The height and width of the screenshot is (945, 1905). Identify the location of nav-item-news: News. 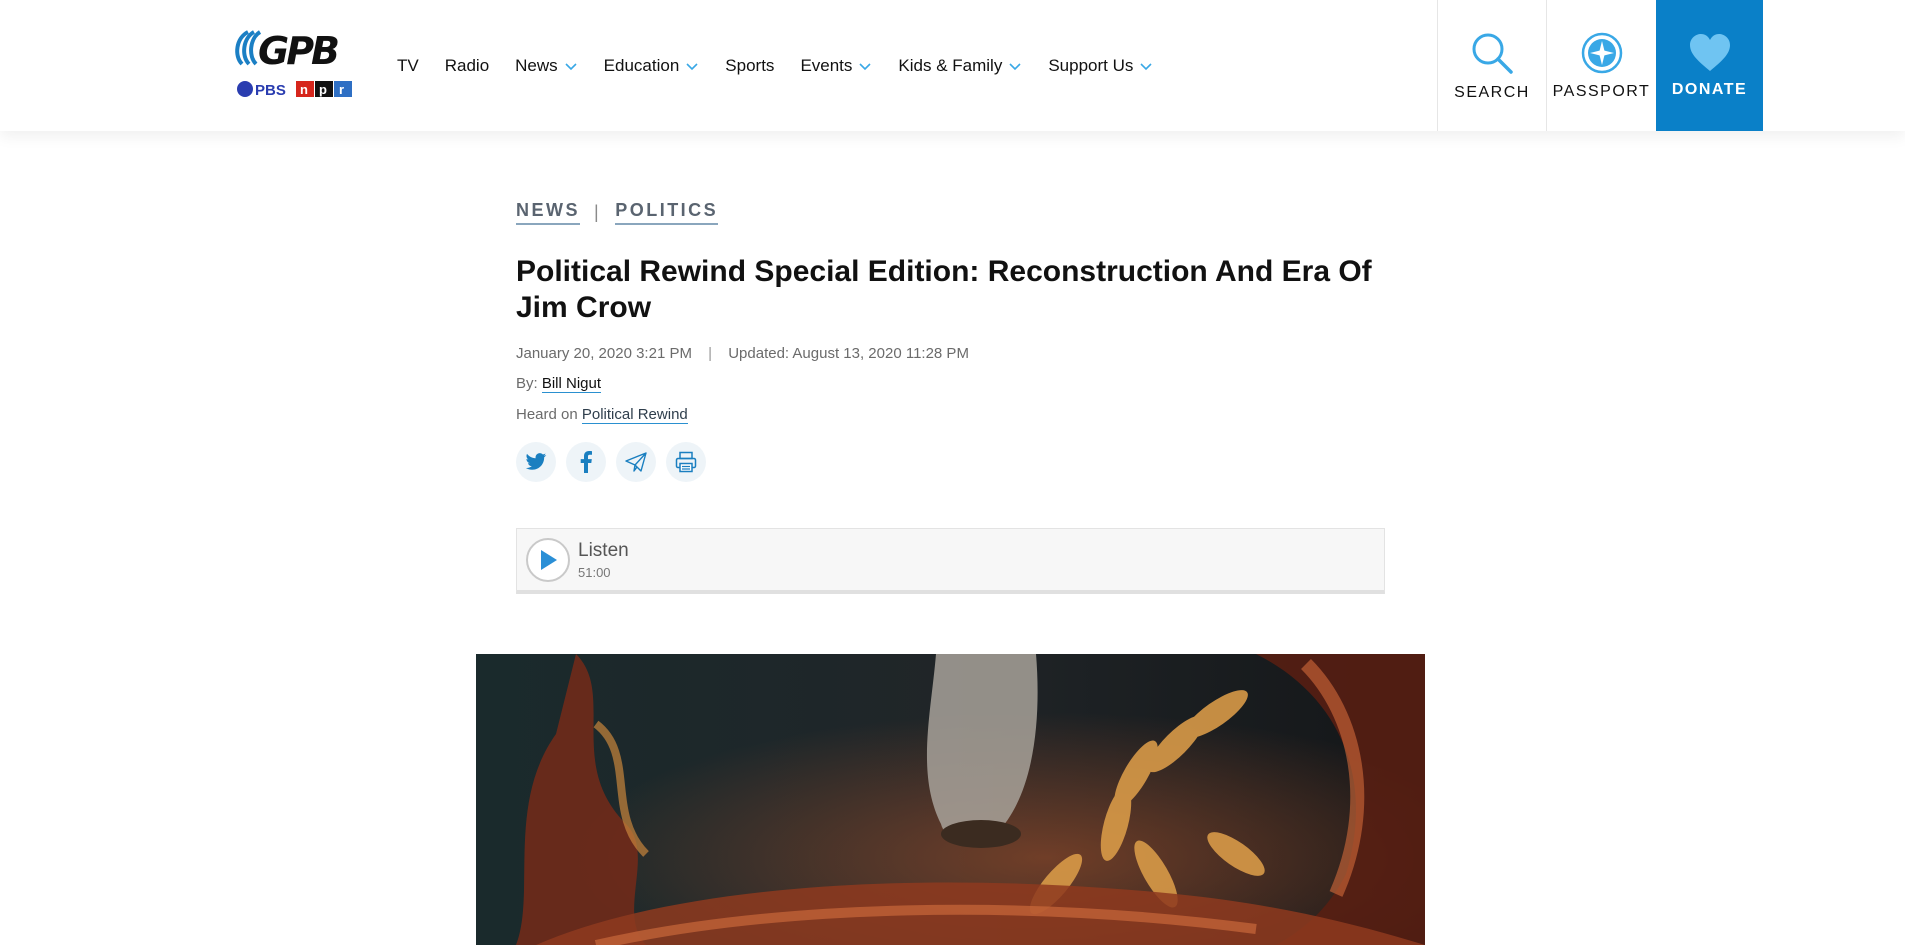
(546, 66).